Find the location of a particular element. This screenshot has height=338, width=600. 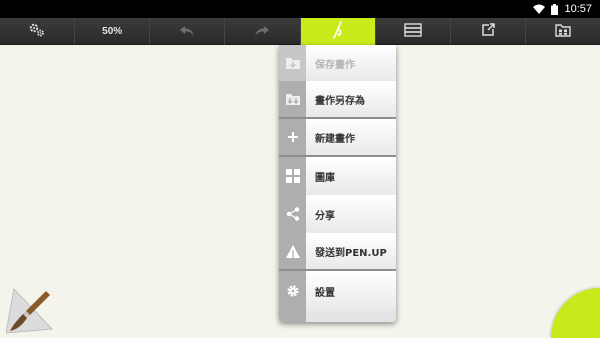

menu-item-label: 畫作另存為 is located at coordinates (340, 101).